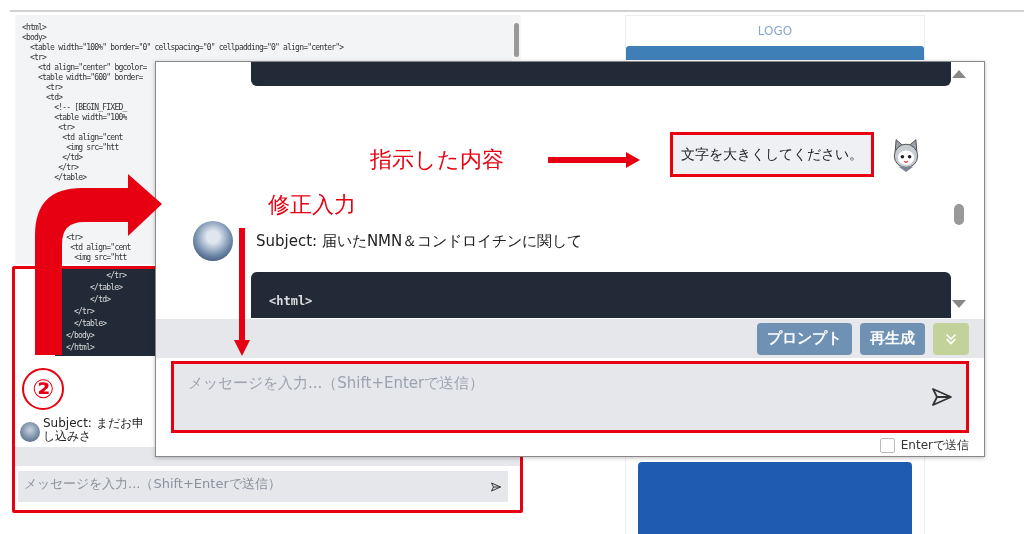 The width and height of the screenshot is (1024, 534). Describe the element at coordinates (951, 338) in the screenshot. I see `scroll-down-button` at that location.